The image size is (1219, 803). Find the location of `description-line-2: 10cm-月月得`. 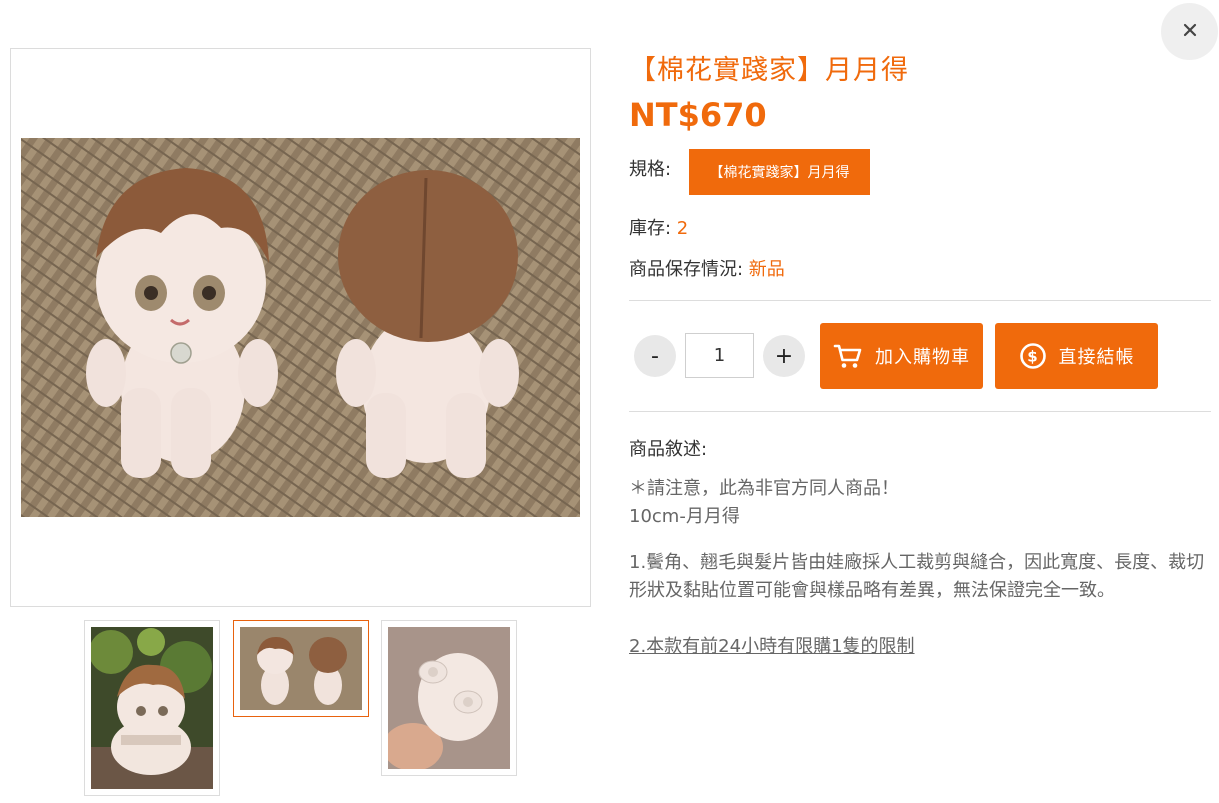

description-line-2: 10cm-月月得 is located at coordinates (684, 516).